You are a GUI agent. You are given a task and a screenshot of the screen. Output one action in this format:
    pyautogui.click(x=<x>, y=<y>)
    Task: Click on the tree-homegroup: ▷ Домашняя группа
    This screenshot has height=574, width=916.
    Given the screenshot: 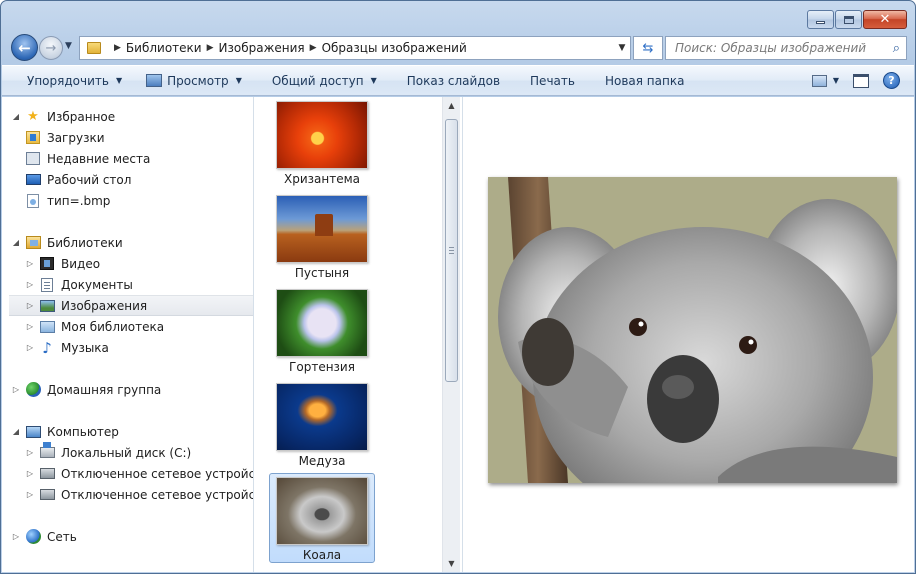 What is the action you would take?
    pyautogui.click(x=86, y=389)
    